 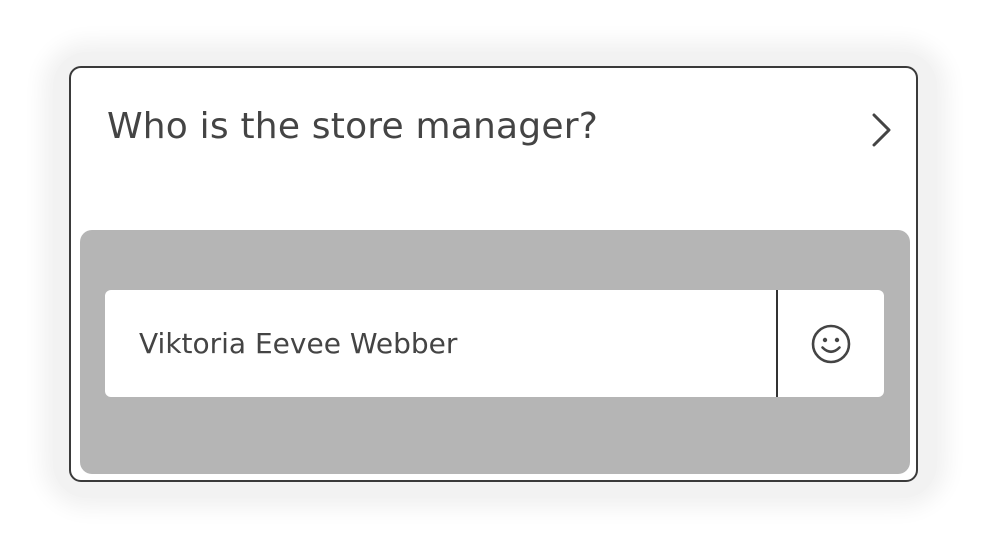 I want to click on question-title: Who is the store manager?, so click(x=353, y=126).